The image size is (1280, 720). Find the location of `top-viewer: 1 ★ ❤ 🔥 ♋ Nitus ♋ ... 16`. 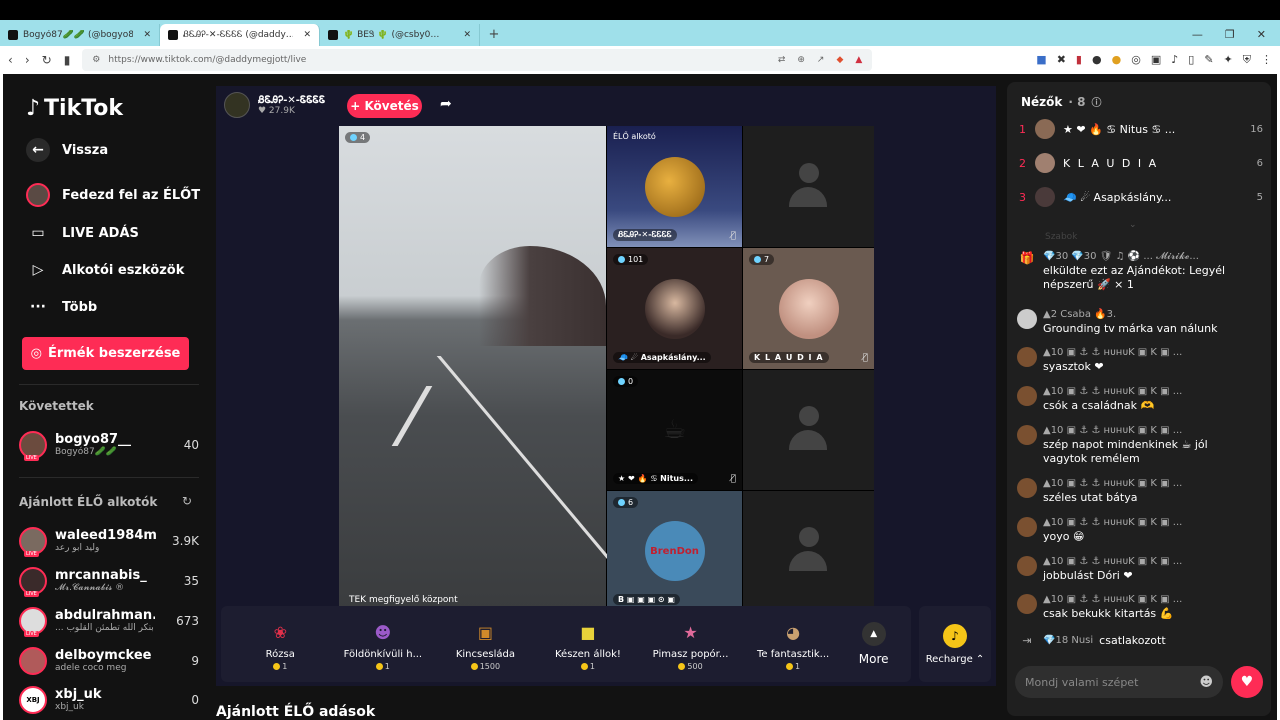

top-viewer: 1 ★ ❤ 🔥 ♋ Nitus ♋ ... 16 is located at coordinates (1141, 129).